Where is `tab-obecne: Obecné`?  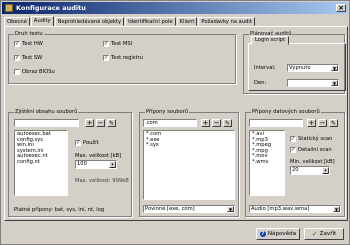
tab-obecne: Obecné is located at coordinates (17, 21).